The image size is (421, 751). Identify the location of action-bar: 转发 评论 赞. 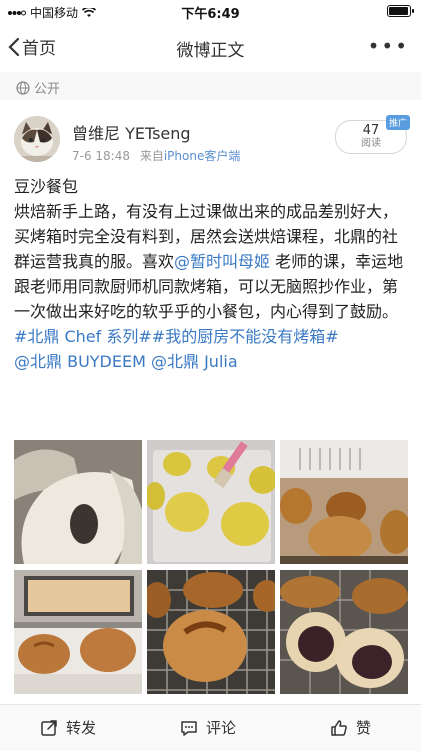
(210, 727).